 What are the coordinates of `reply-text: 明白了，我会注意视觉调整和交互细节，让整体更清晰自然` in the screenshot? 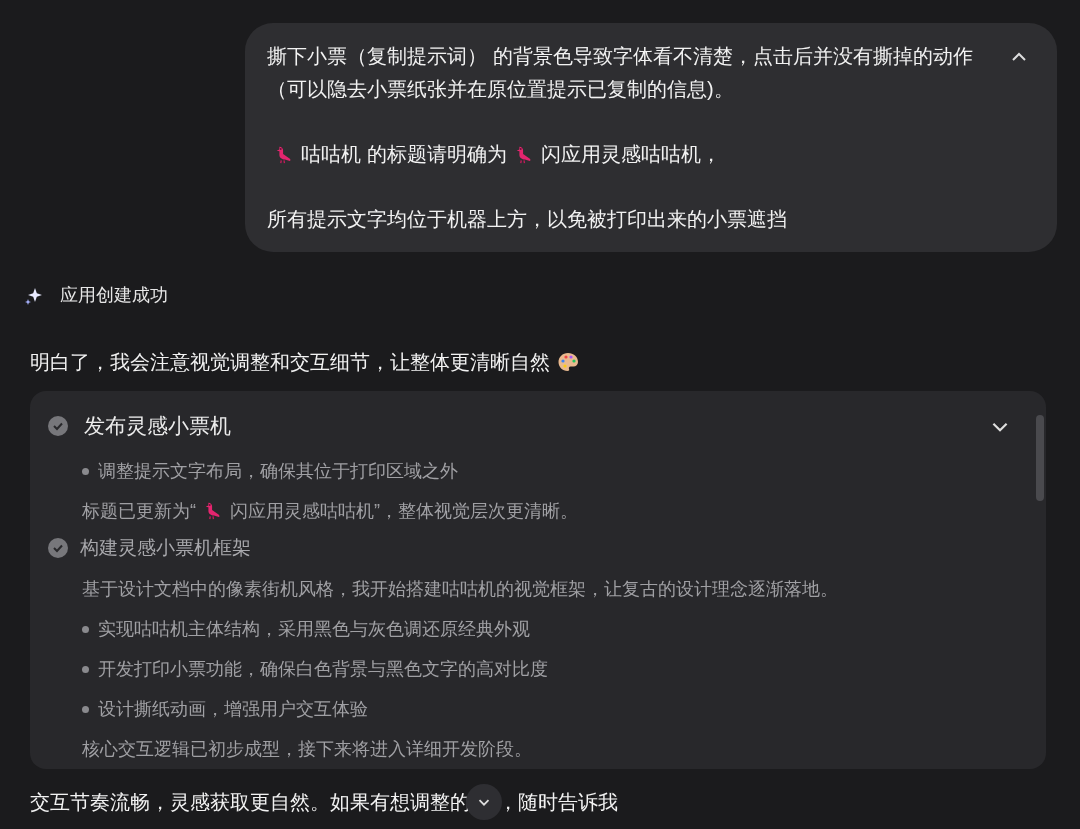 It's located at (290, 362).